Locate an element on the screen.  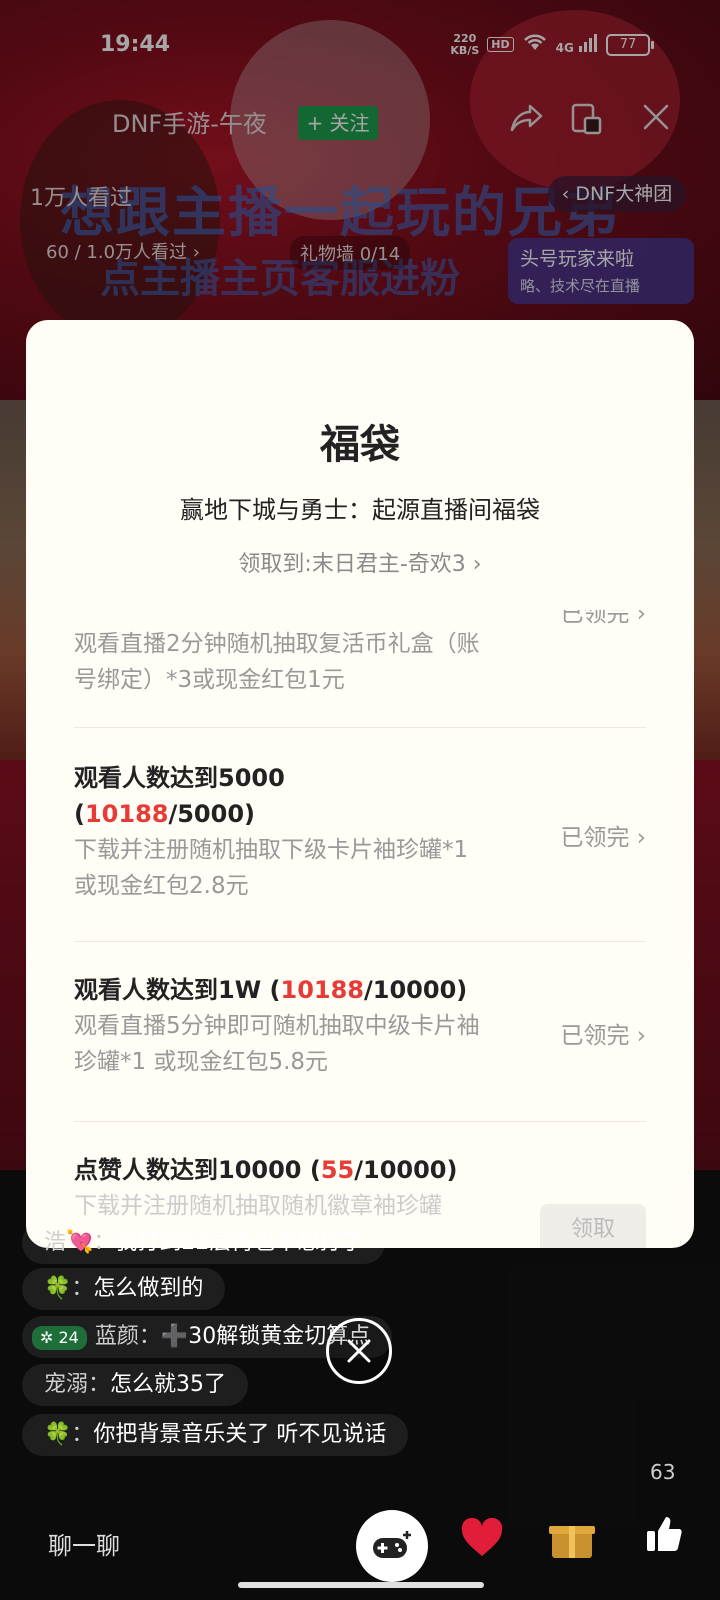
chat-message: 🍀：怎么做到的 is located at coordinates (124, 1289).